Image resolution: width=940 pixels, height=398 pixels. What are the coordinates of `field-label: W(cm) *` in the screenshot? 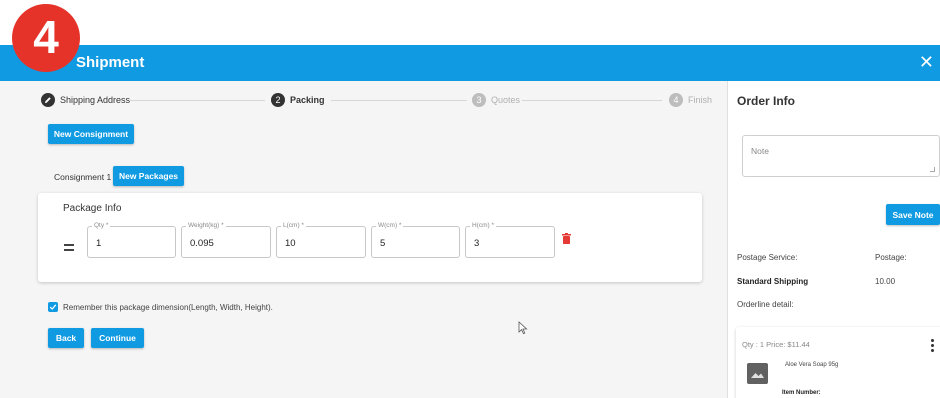 It's located at (390, 225).